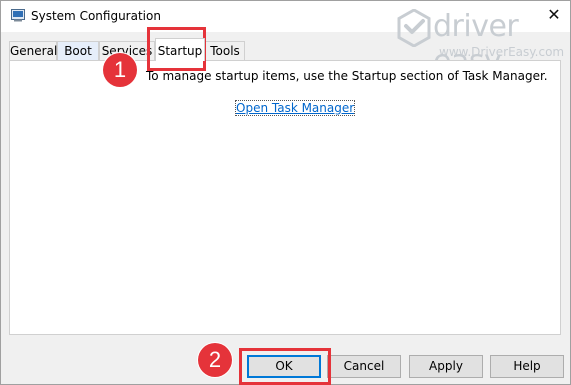 The width and height of the screenshot is (571, 385). I want to click on msconfig-app-icon, so click(18, 15).